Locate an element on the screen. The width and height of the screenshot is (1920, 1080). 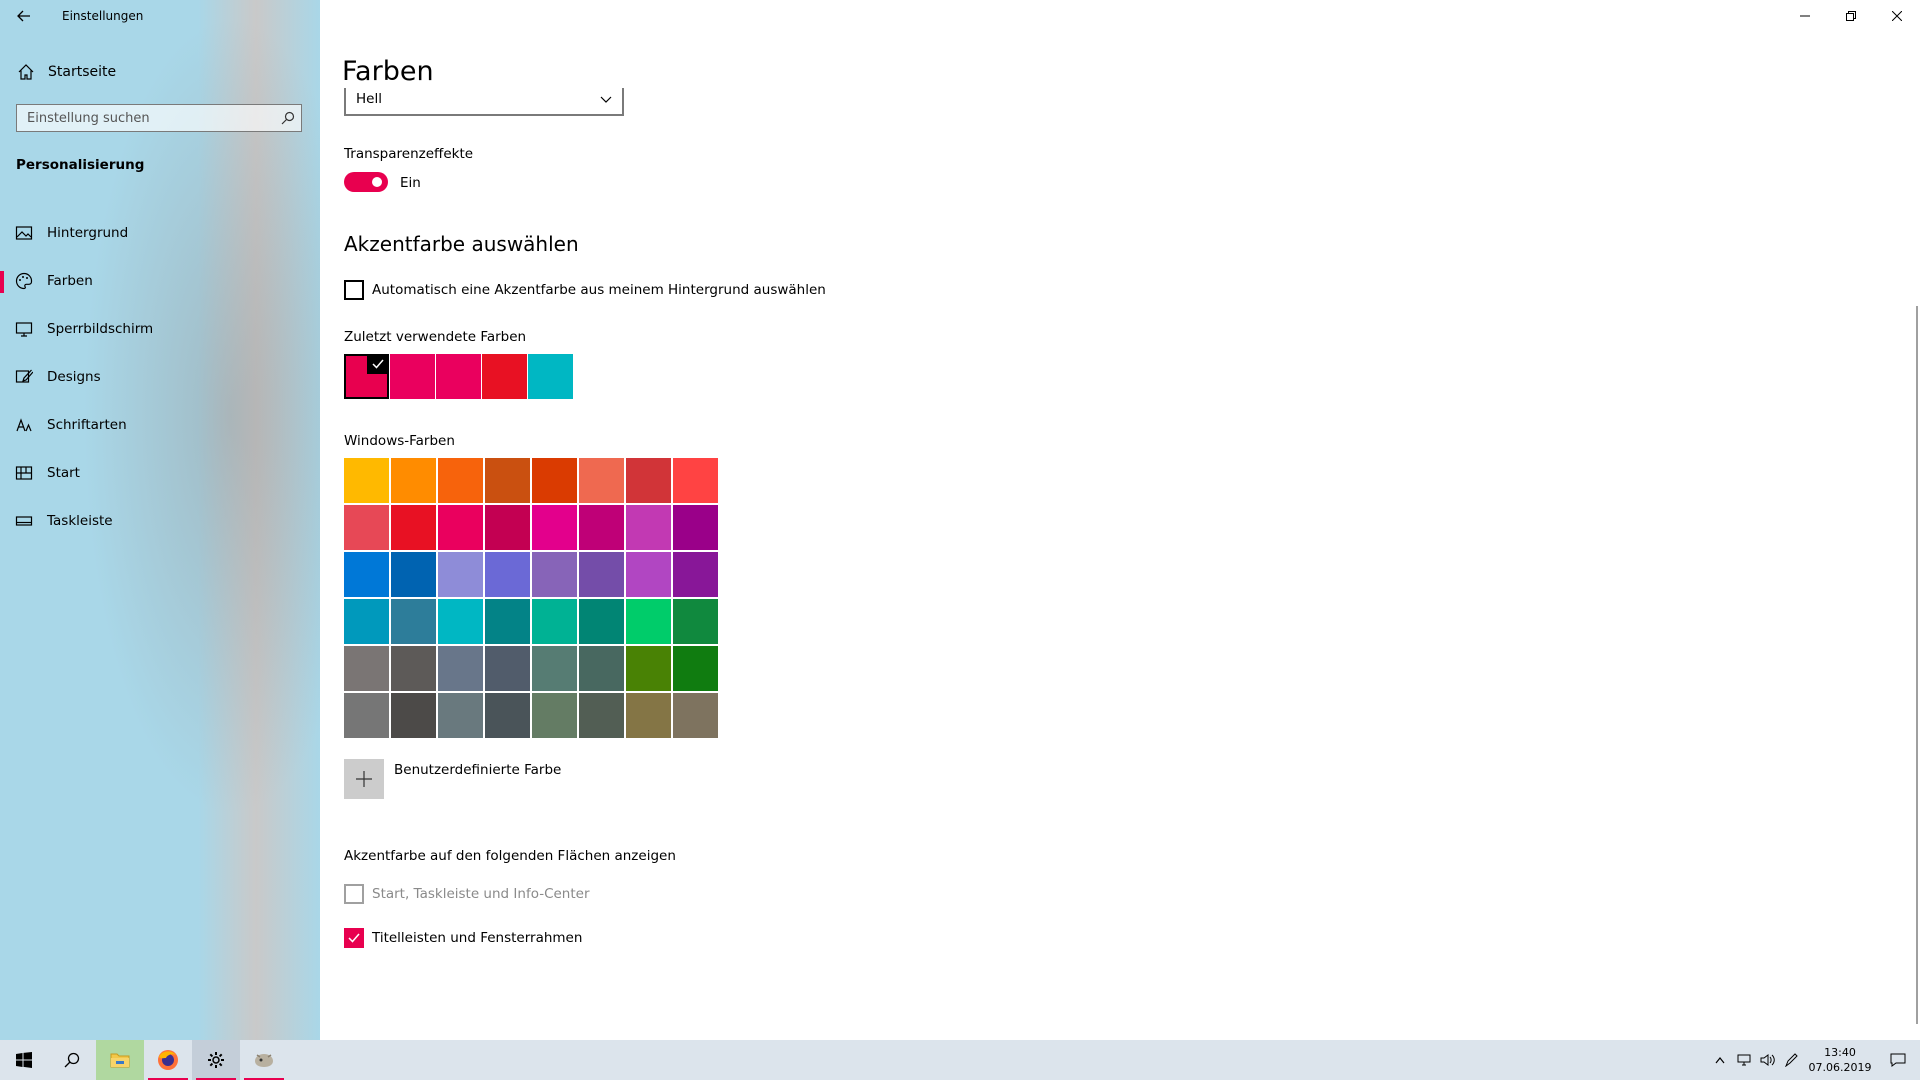
pen-icon is located at coordinates (1791, 1060).